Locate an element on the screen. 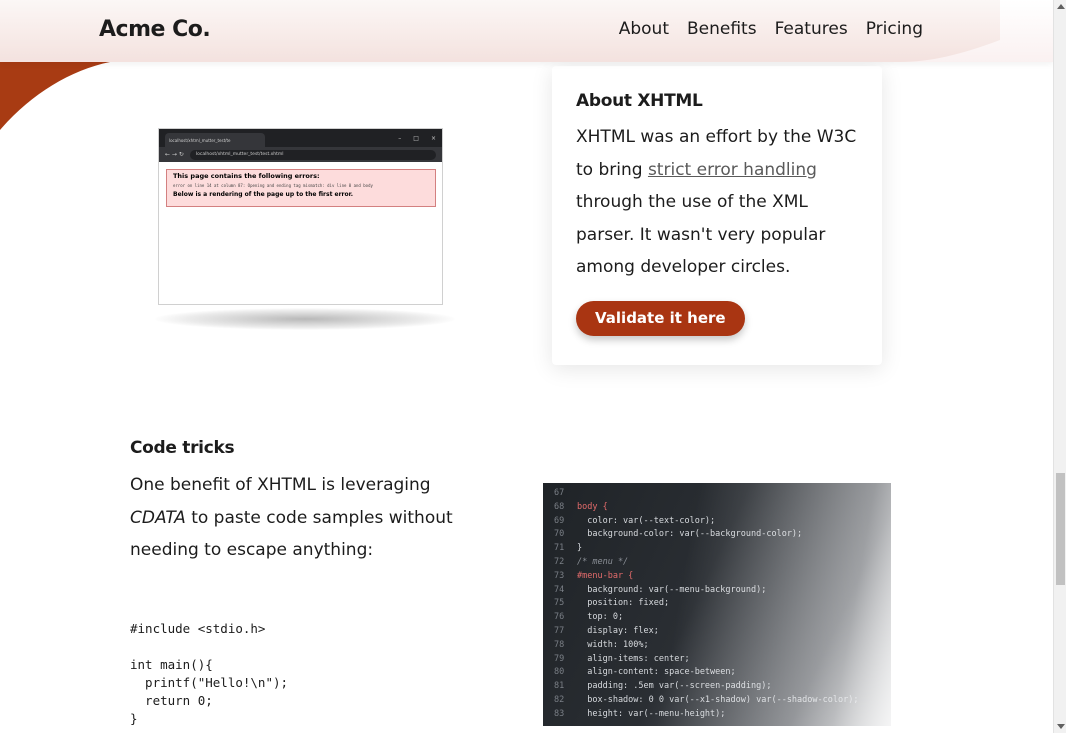  line-text: padding: .5em var(--screen-padding); is located at coordinates (674, 686).